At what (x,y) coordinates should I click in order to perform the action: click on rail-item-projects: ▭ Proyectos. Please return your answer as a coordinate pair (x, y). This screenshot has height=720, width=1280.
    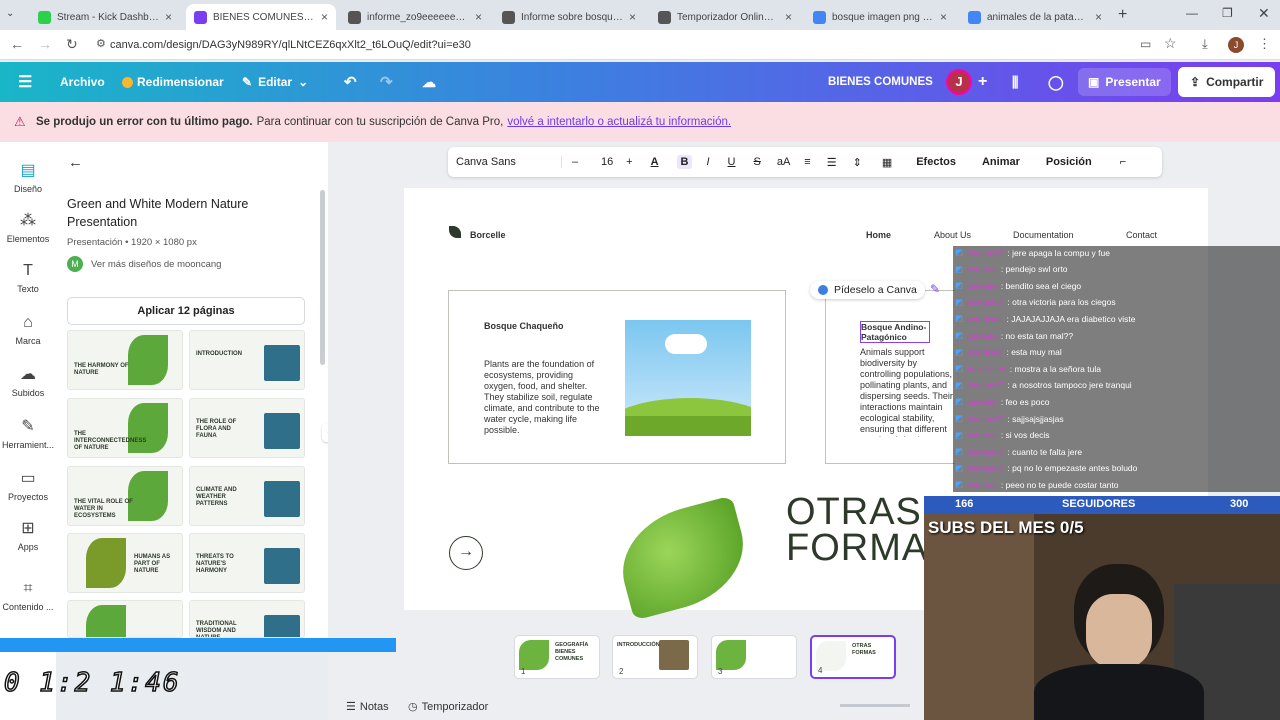
    Looking at the image, I should click on (28, 485).